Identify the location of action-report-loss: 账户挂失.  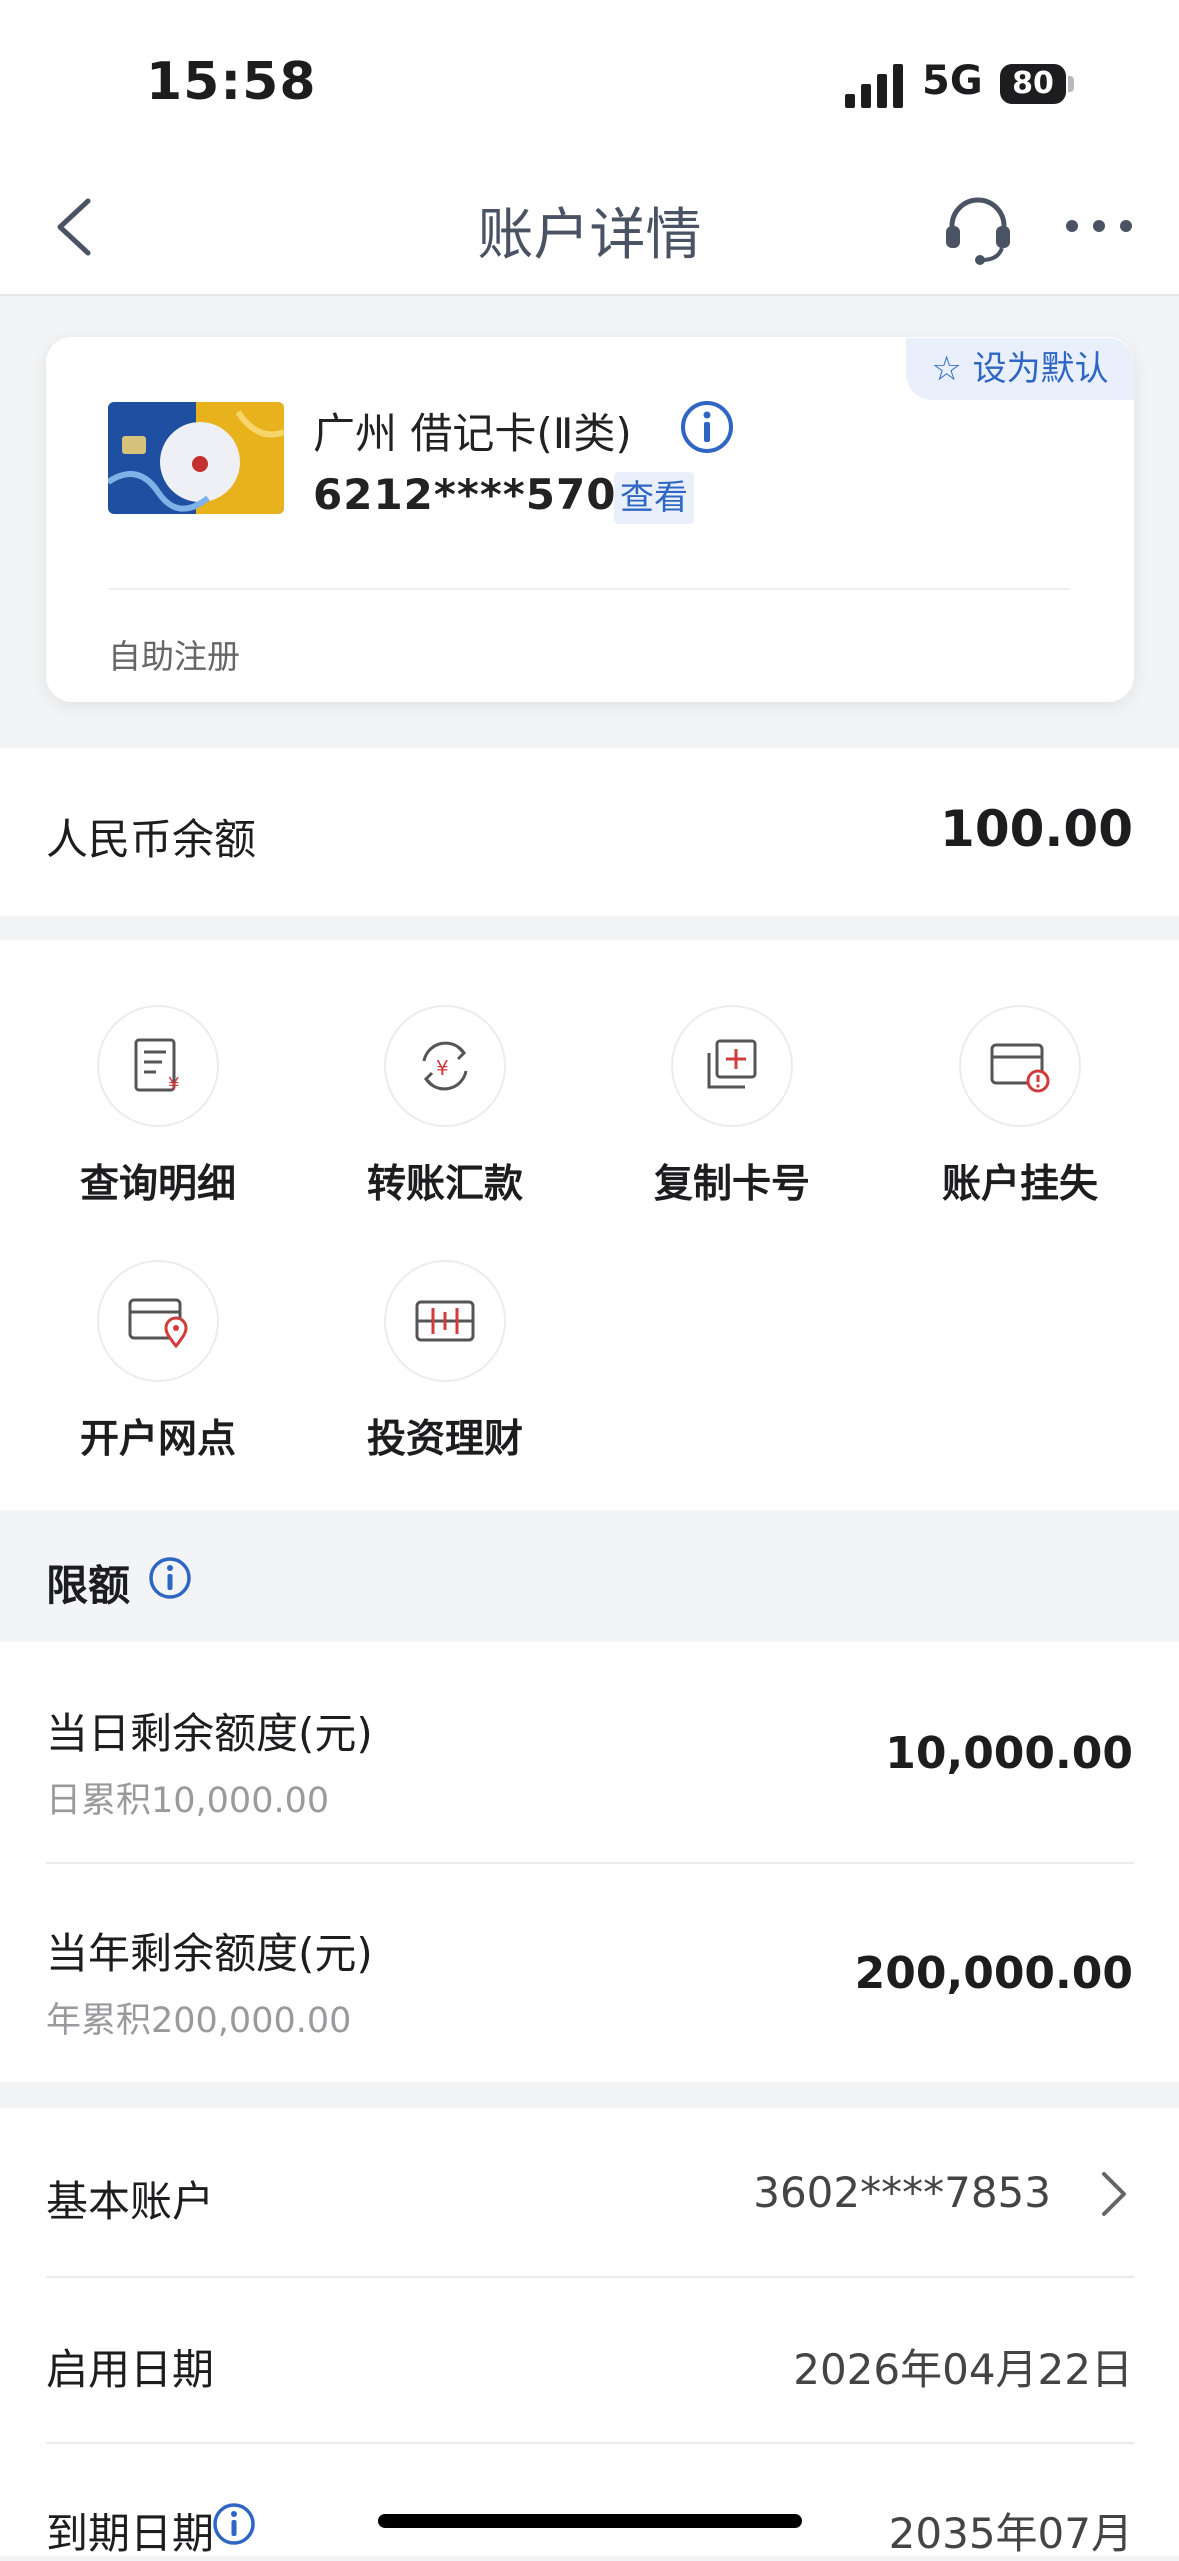
(1020, 1115).